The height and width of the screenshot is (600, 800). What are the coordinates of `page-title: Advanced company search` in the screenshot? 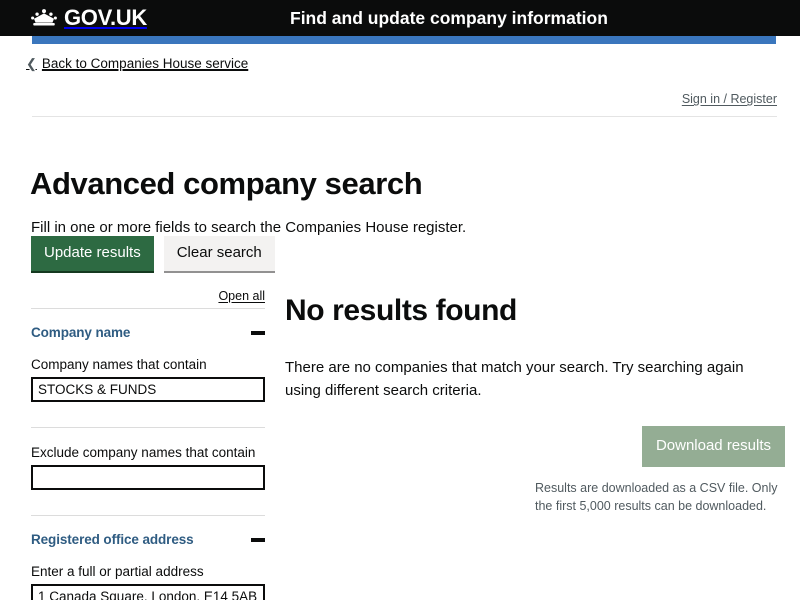 It's located at (226, 183).